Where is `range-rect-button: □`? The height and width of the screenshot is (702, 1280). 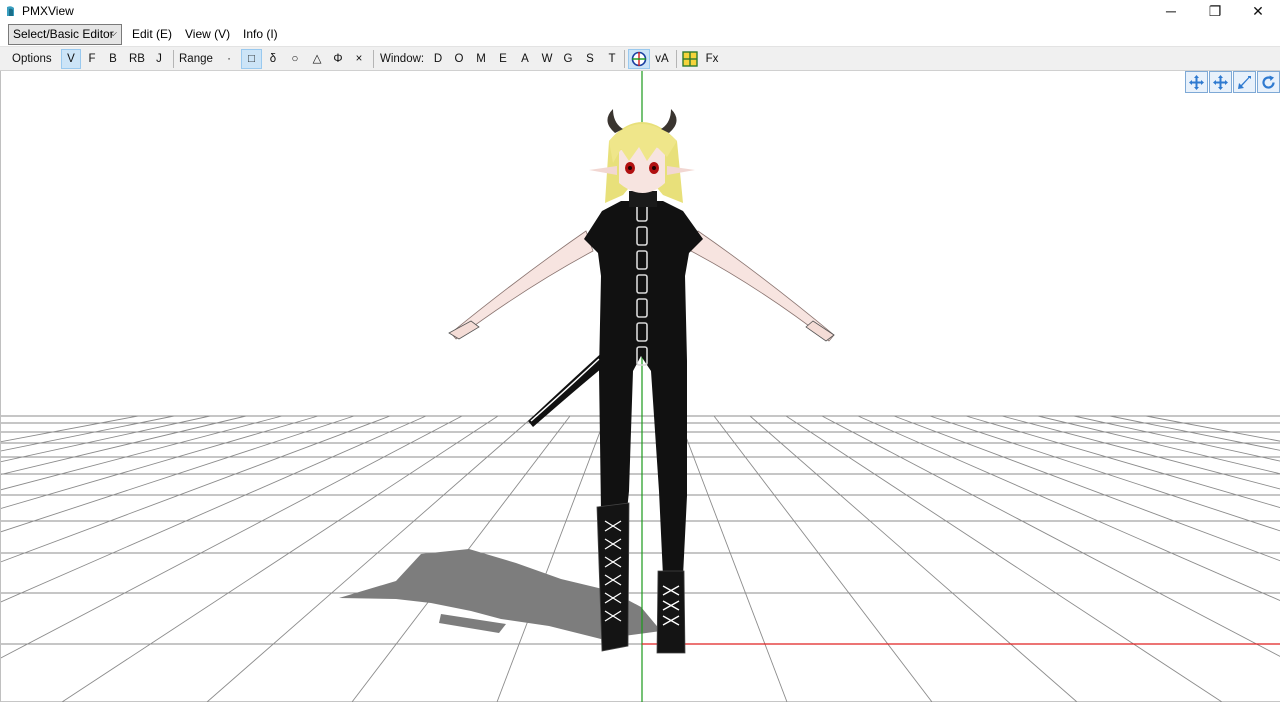 range-rect-button: □ is located at coordinates (251, 59).